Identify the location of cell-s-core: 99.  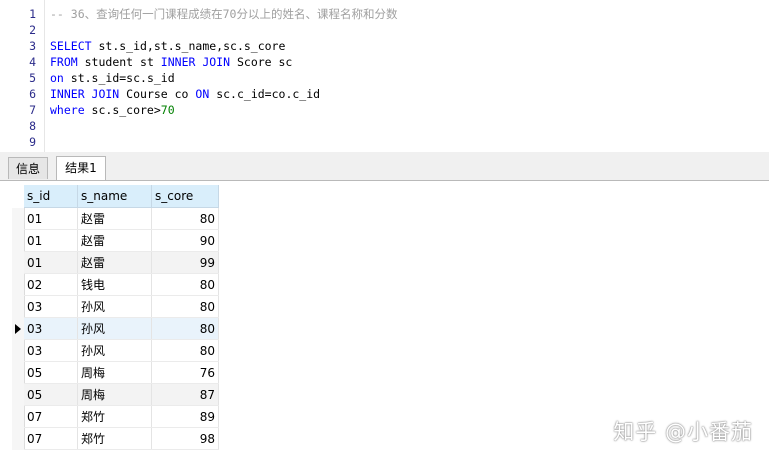
(185, 262).